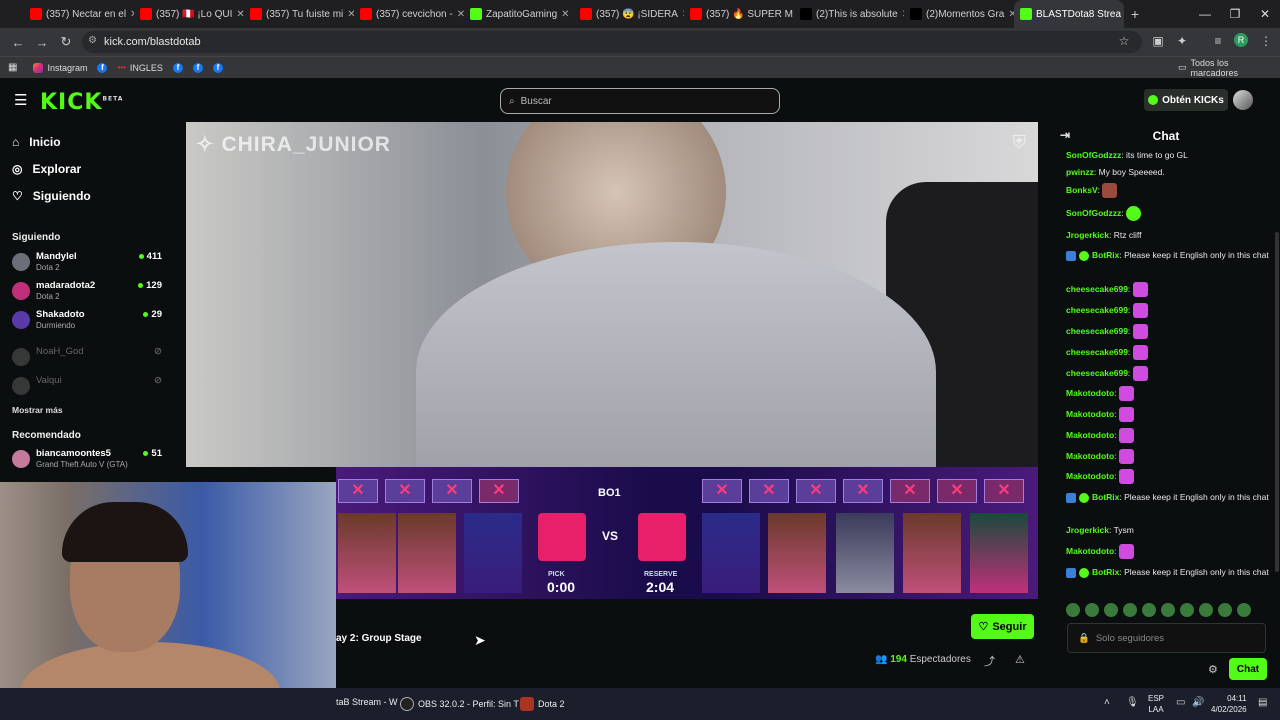 The height and width of the screenshot is (720, 1280). Describe the element at coordinates (299, 14) in the screenshot. I see `browser-tab: (357) Tu fuiste mi ✕` at that location.